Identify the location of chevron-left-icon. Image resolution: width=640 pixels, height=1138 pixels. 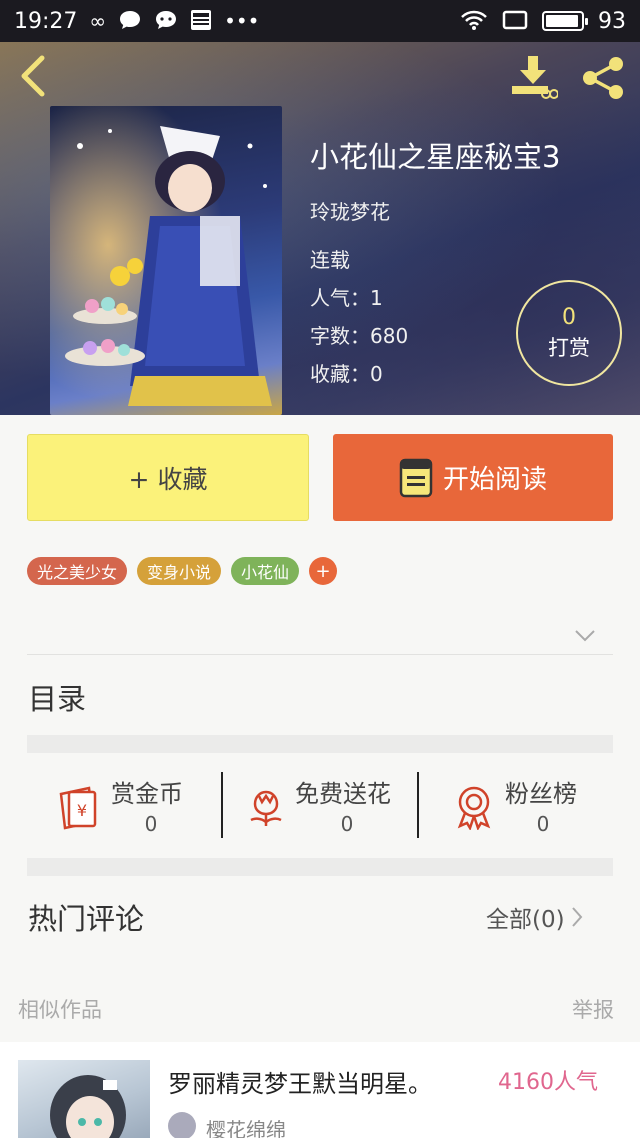
(33, 76).